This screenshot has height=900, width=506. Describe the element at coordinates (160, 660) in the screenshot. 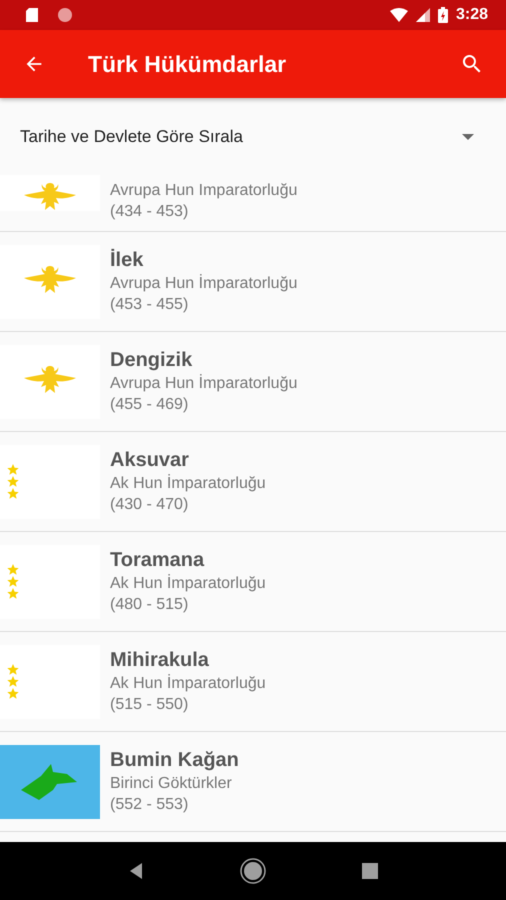

I see `ruler-name: Mihirakula` at that location.